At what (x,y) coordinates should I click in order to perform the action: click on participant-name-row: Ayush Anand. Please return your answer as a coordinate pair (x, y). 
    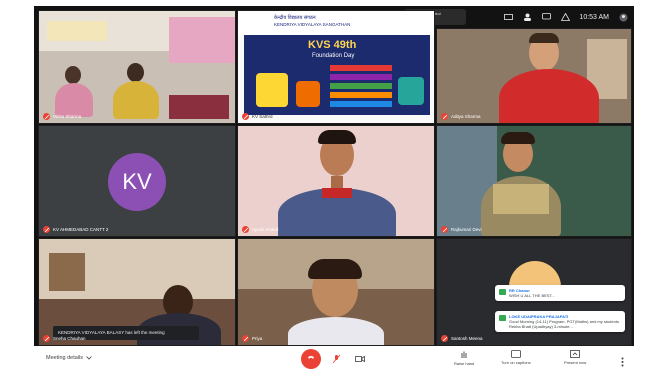
    Looking at the image, I should click on (260, 229).